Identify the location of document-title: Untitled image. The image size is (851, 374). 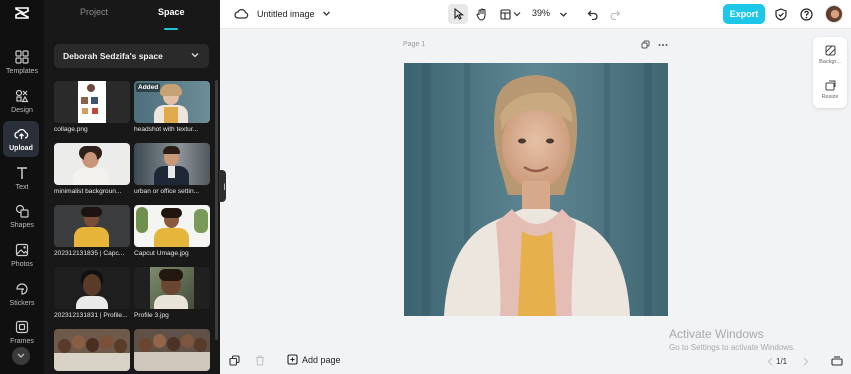
(294, 14).